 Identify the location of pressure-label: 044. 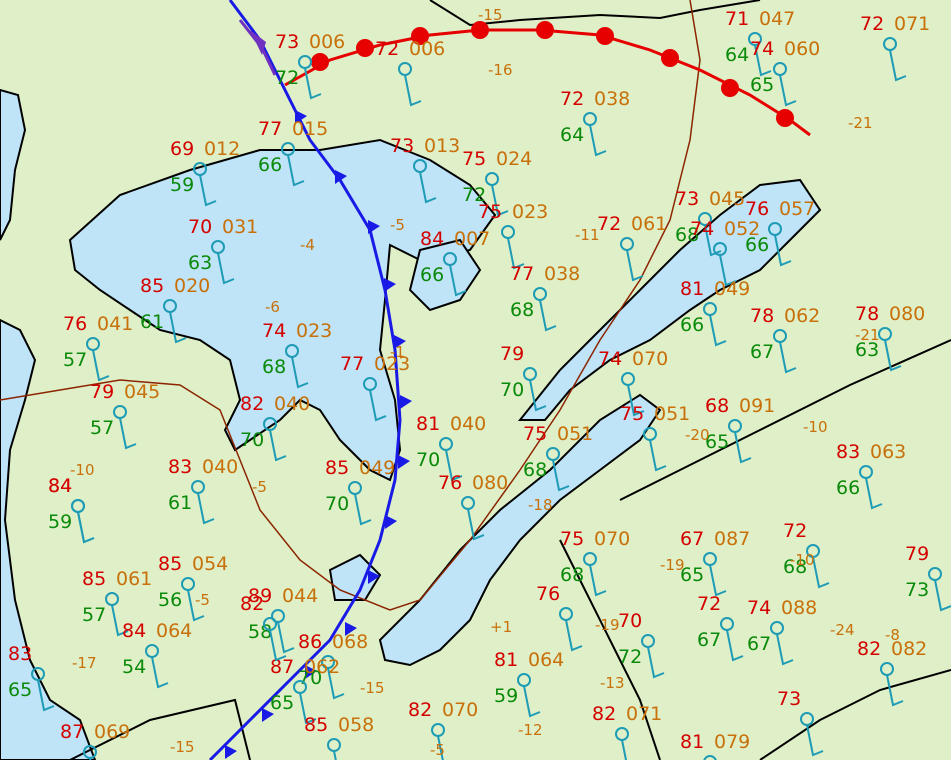
(300, 596).